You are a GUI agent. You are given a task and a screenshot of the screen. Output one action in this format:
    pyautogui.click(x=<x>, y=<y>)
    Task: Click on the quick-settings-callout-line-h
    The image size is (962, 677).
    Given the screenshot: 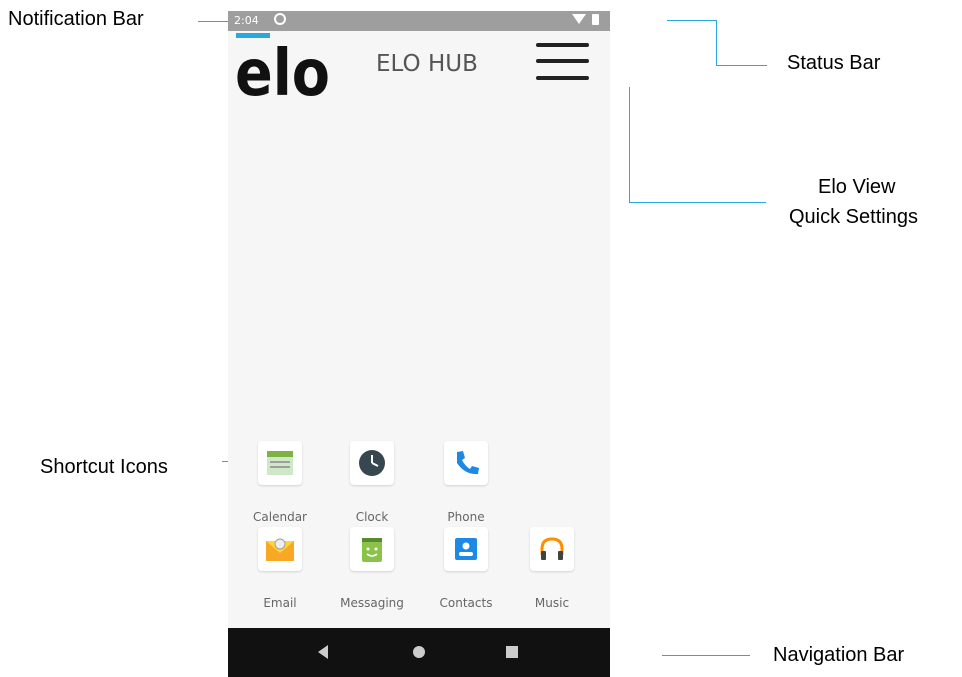 What is the action you would take?
    pyautogui.click(x=697, y=202)
    